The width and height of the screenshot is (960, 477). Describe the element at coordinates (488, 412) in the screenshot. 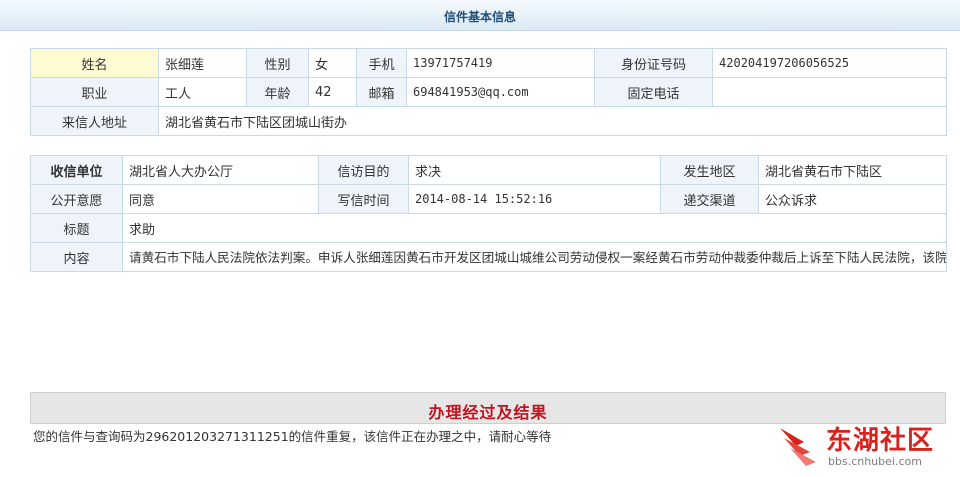

I see `result-title: 办理经过及结果` at that location.